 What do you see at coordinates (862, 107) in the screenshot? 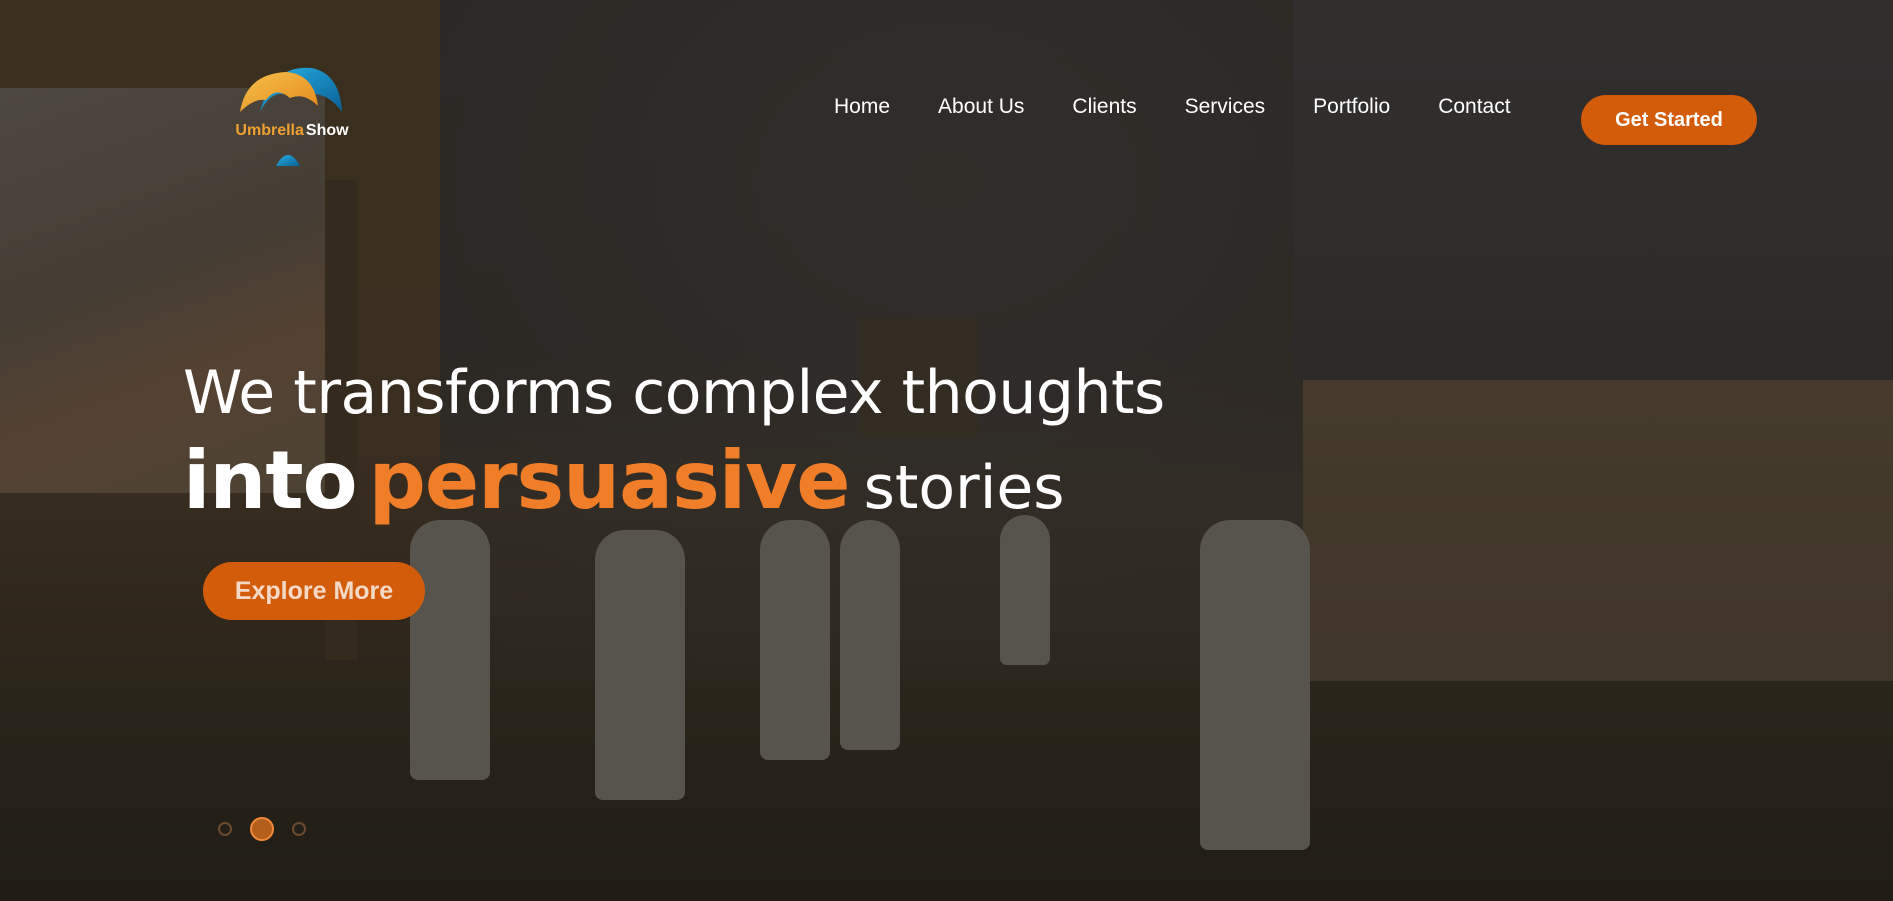
I see `nav-home: Home` at bounding box center [862, 107].